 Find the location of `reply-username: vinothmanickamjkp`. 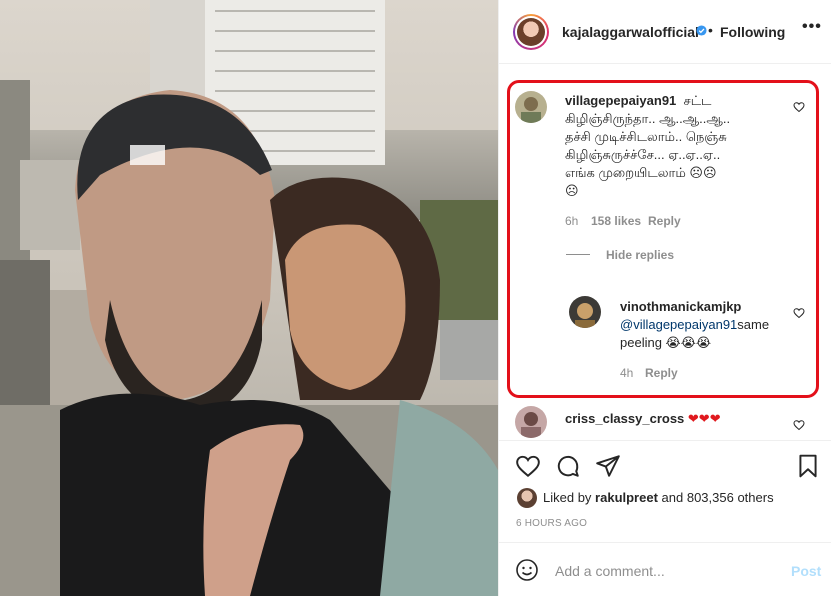

reply-username: vinothmanickamjkp is located at coordinates (680, 306).